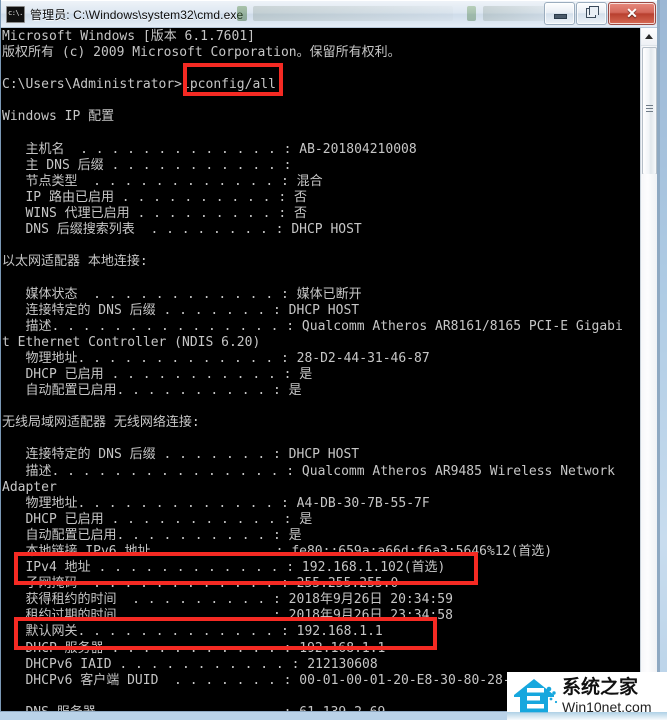 The height and width of the screenshot is (720, 667). I want to click on console-line: IP 路由已启用 . . . . . . . . . . : 否, so click(154, 197).